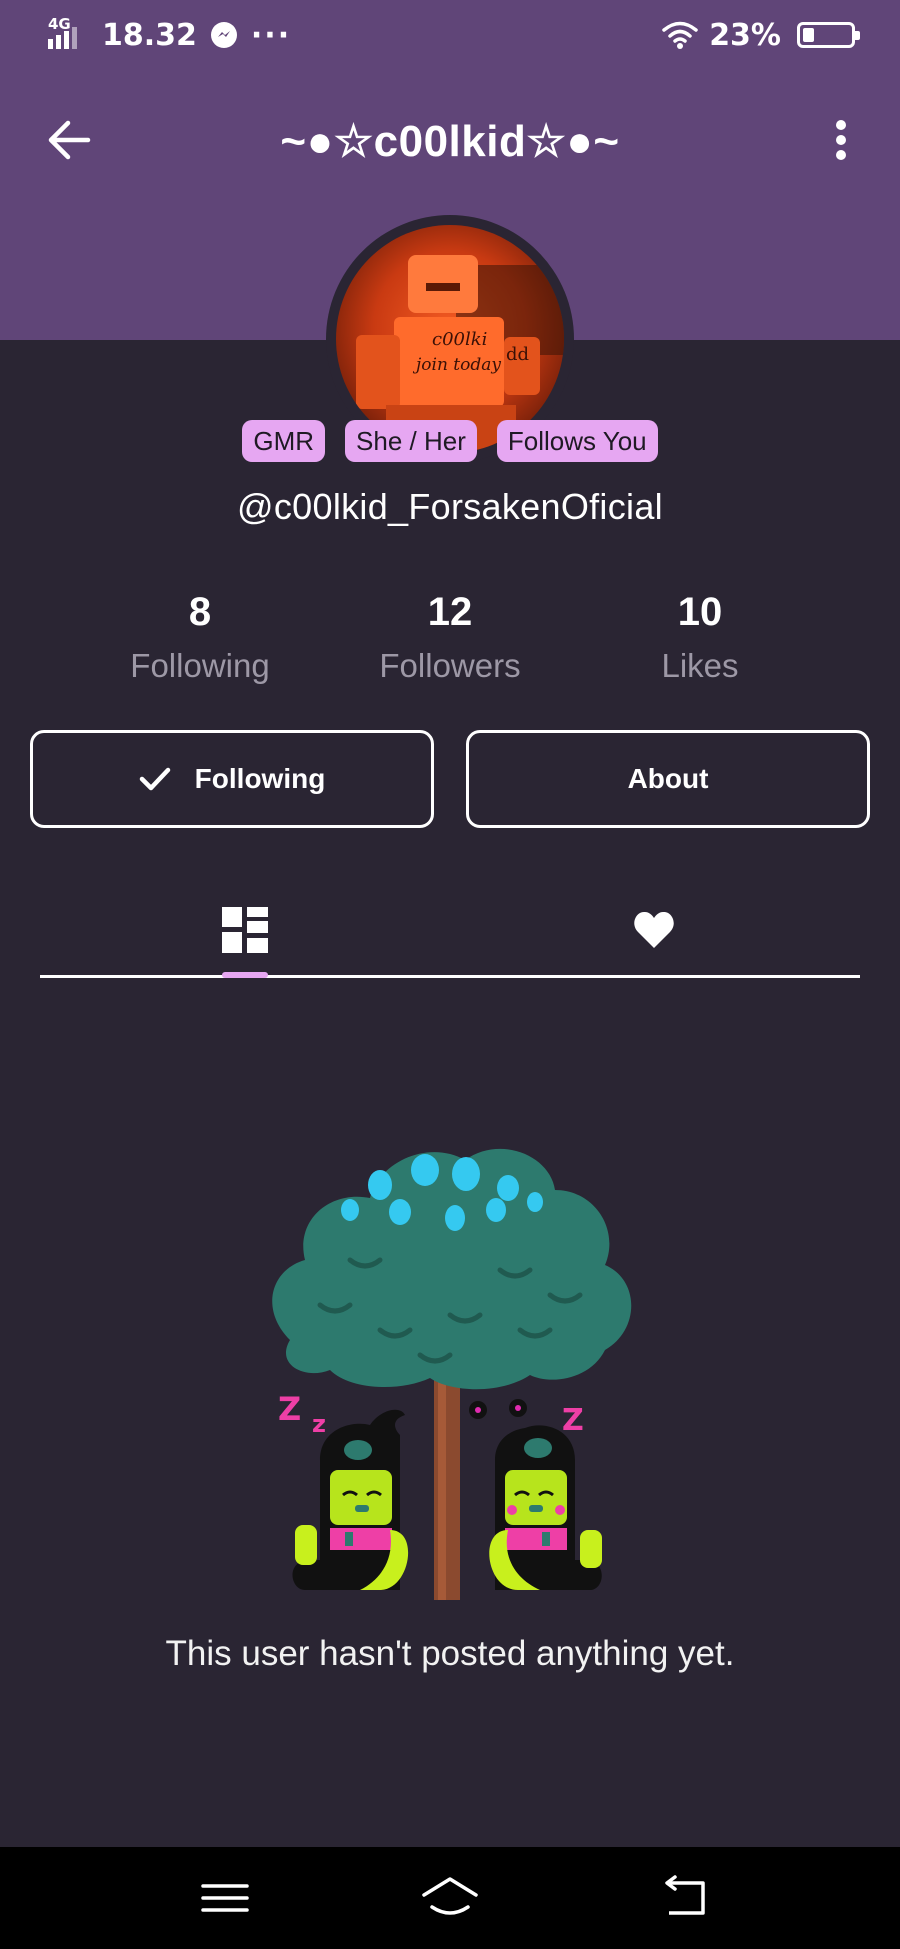  What do you see at coordinates (828, 35) in the screenshot?
I see `battery-icon` at bounding box center [828, 35].